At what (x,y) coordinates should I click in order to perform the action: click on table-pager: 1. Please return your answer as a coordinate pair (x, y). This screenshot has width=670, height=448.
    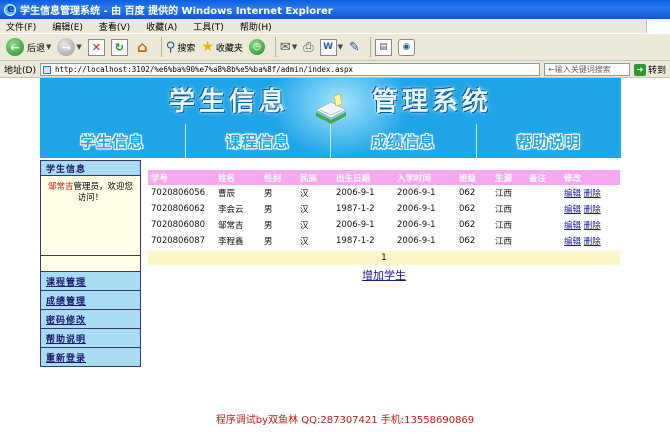
    Looking at the image, I should click on (384, 258).